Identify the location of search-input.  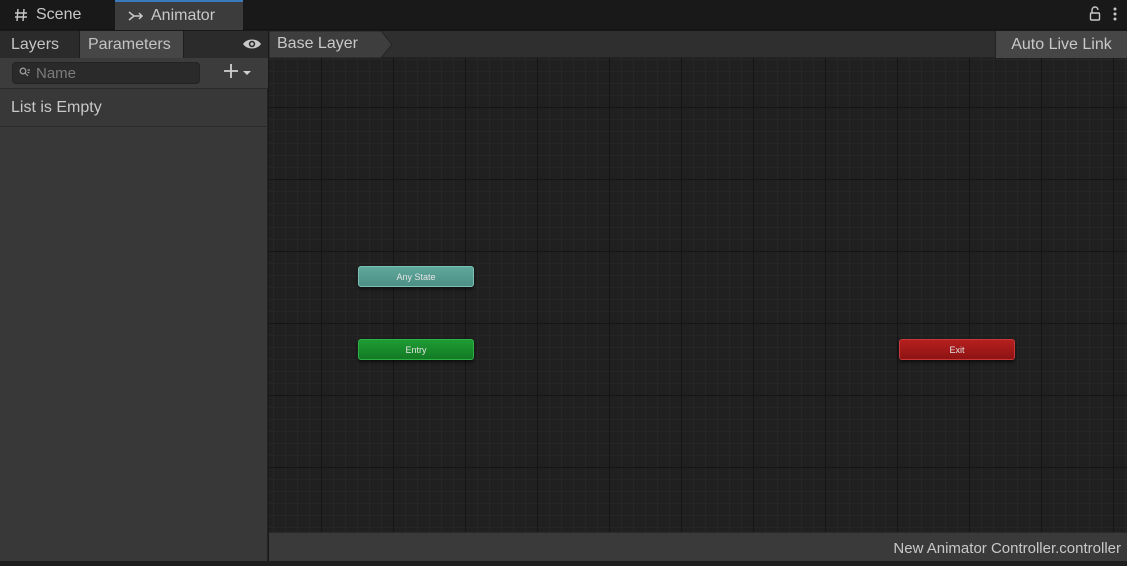
(116, 73).